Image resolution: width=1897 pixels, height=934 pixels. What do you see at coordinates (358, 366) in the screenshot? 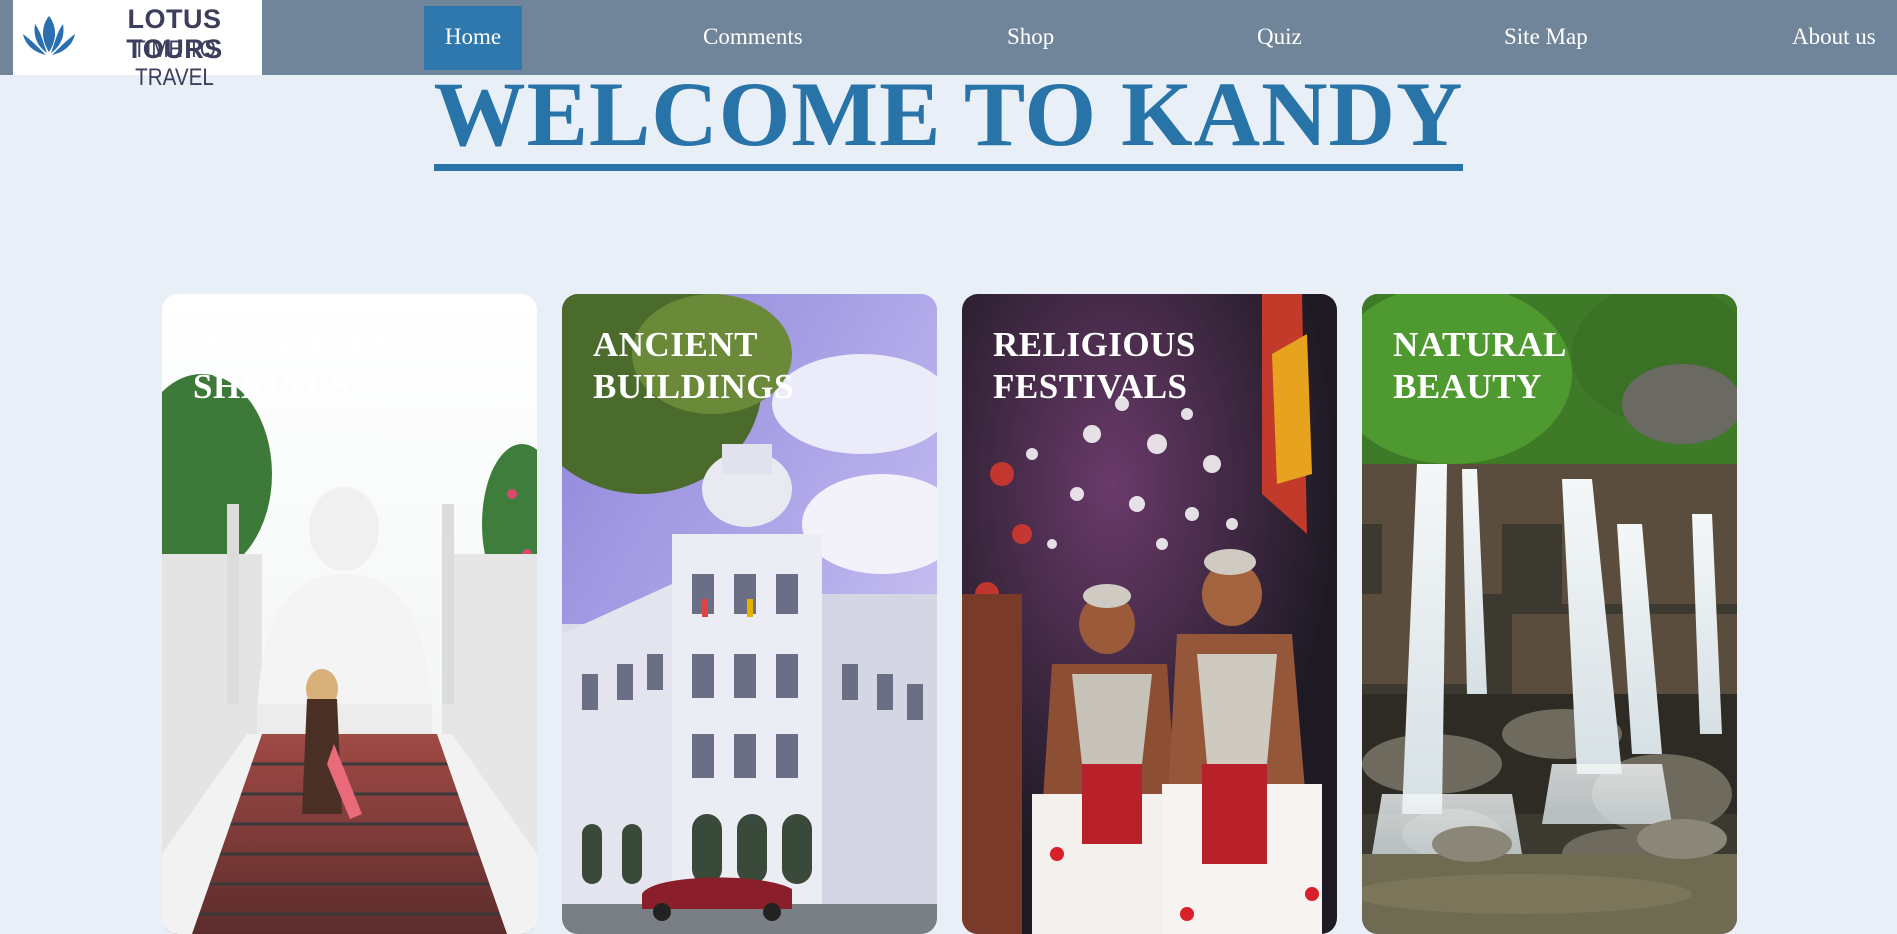
I see `card-label: RELIGIOUS SHRINES` at bounding box center [358, 366].